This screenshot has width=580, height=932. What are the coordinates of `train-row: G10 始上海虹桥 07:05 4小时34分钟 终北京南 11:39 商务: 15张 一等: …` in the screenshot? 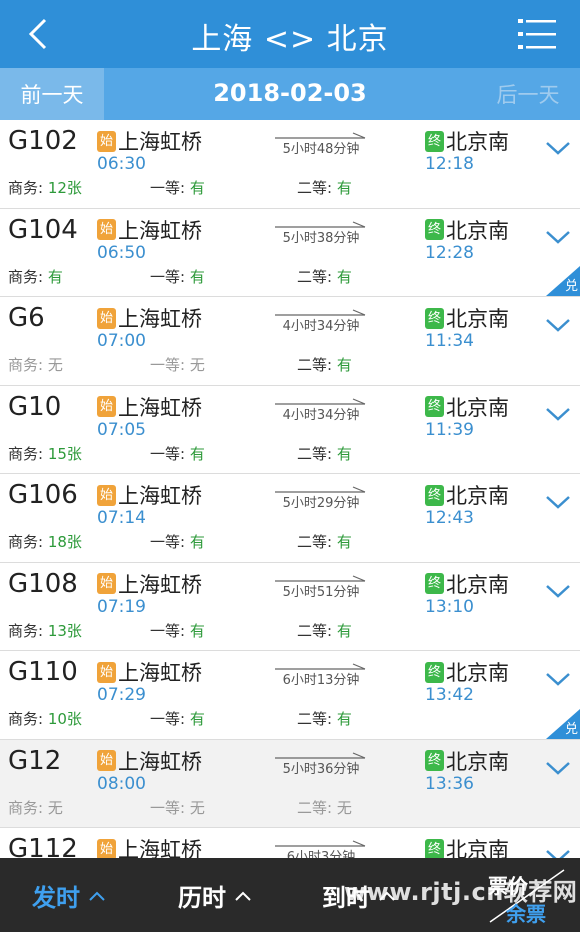 It's located at (290, 429).